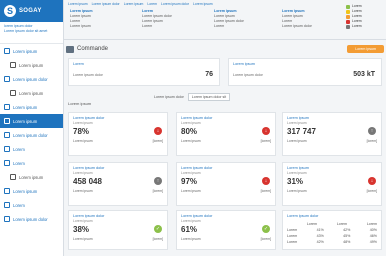 The image size is (386, 256). Describe the element at coordinates (144, 72) in the screenshot. I see `summary-card-left: Lorem Lorem ipsum dolor 76` at that location.